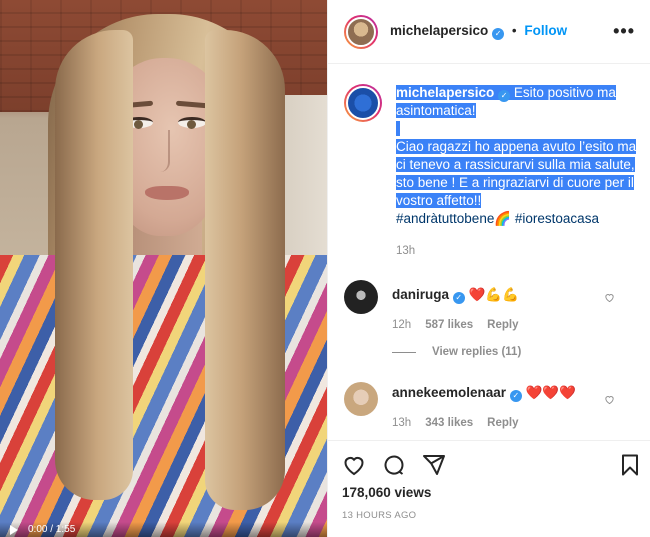 The image size is (650, 537). What do you see at coordinates (493, 294) in the screenshot?
I see `comment-text: ❤️💪💪` at bounding box center [493, 294].